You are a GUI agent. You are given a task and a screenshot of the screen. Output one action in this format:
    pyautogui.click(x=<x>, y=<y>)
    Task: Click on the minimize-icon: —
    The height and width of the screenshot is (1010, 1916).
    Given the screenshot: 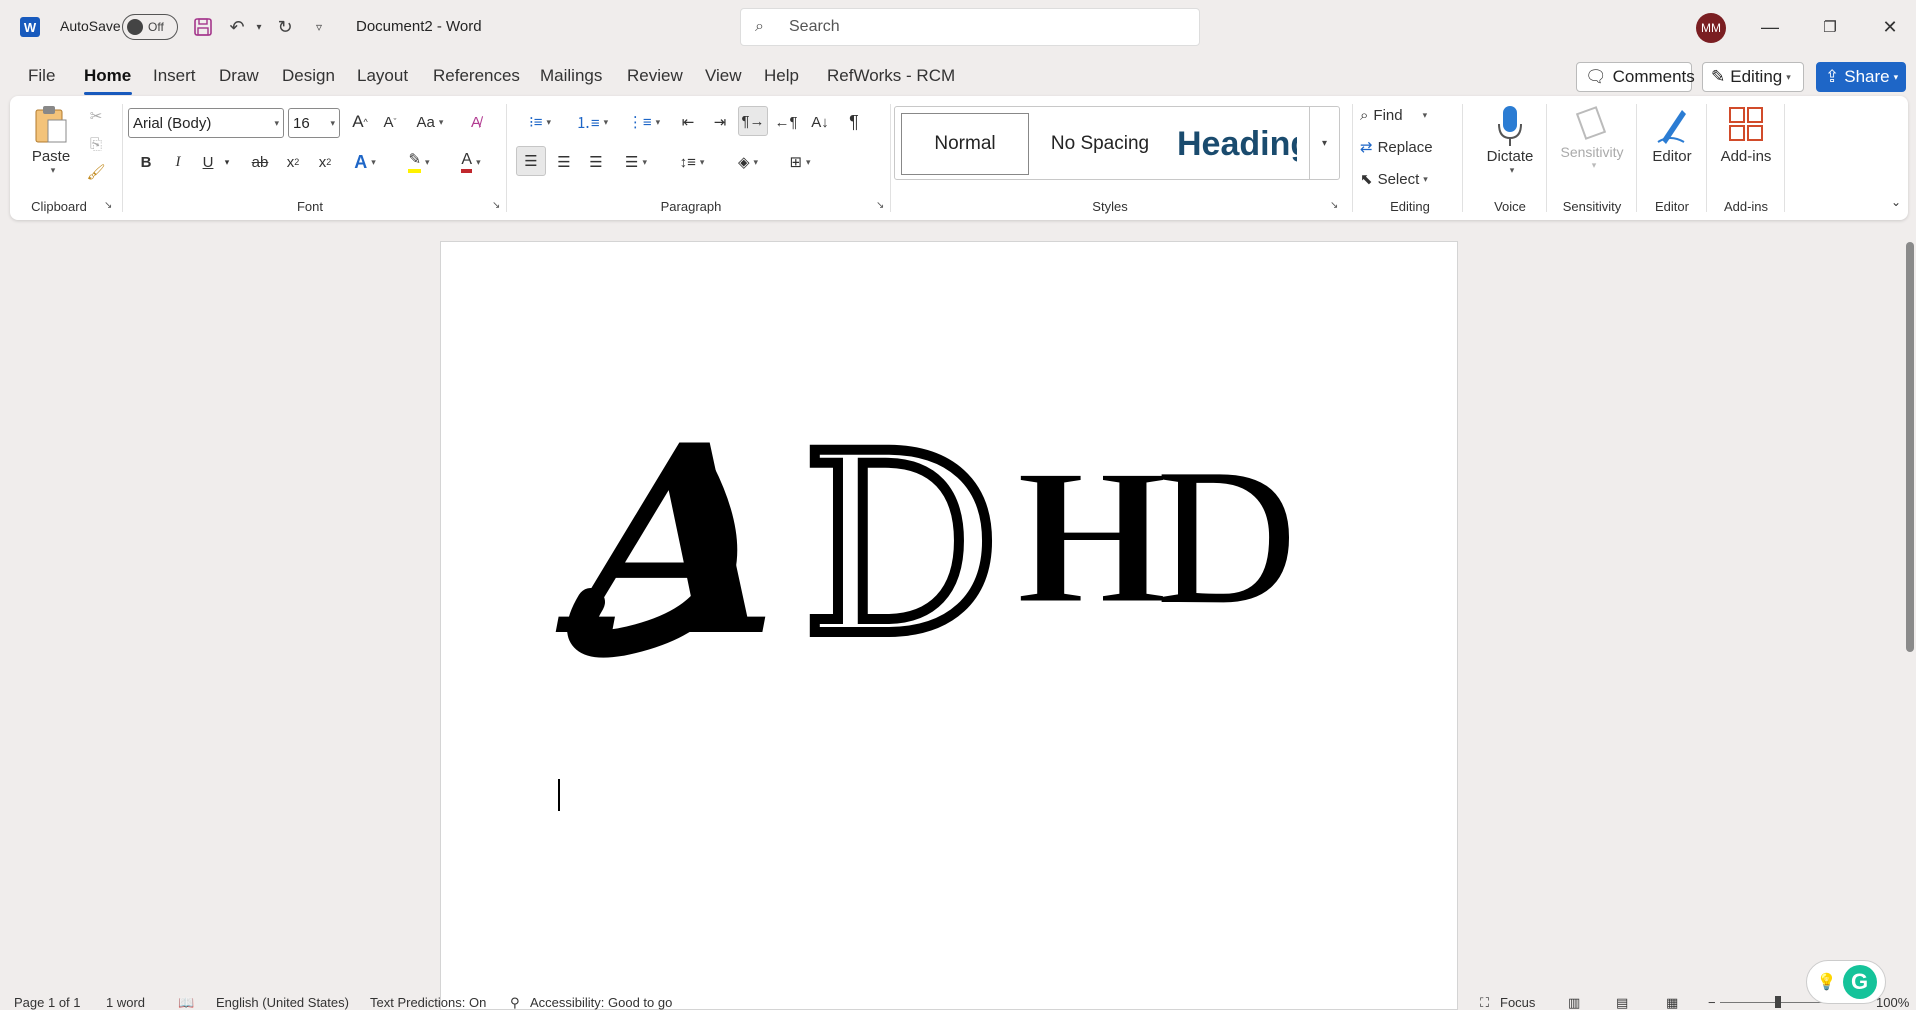 What is the action you would take?
    pyautogui.click(x=1770, y=27)
    